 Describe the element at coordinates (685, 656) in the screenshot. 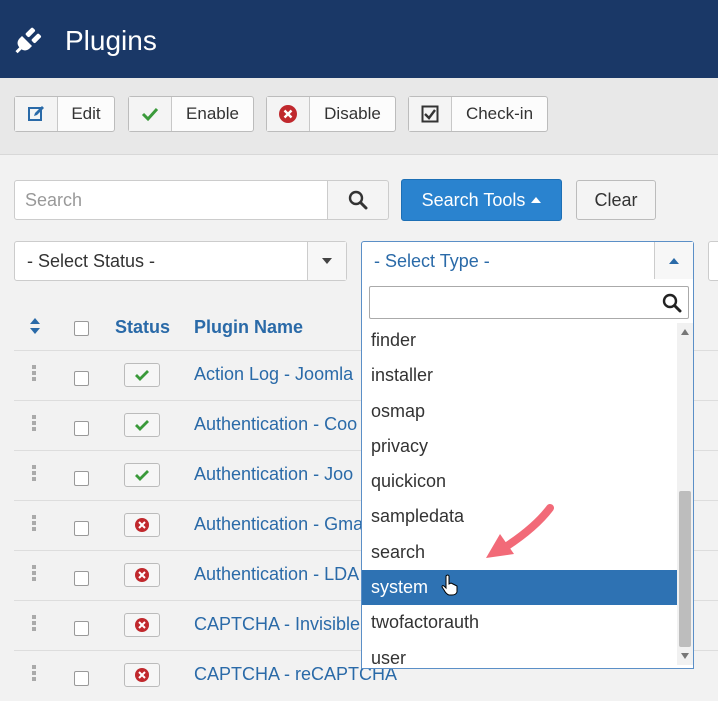

I see `scroll-down-icon` at that location.